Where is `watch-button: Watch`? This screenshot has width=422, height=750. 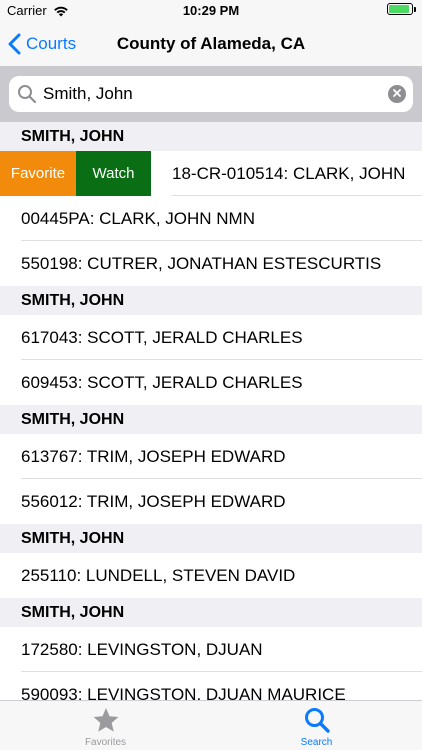 watch-button: Watch is located at coordinates (113, 173).